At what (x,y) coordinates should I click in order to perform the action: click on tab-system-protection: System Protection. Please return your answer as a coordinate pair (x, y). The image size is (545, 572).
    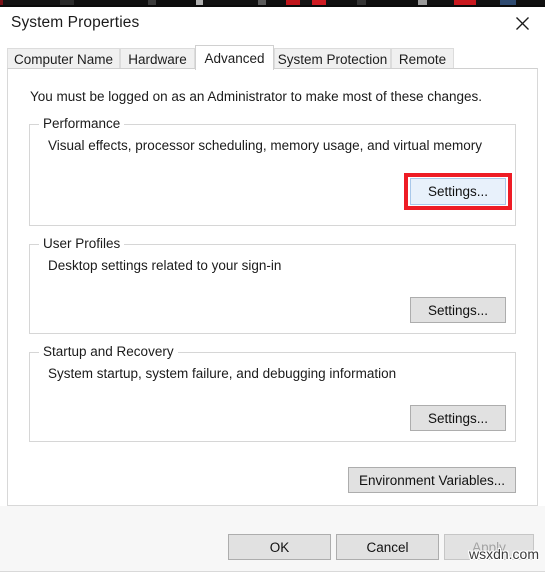
    Looking at the image, I should click on (332, 58).